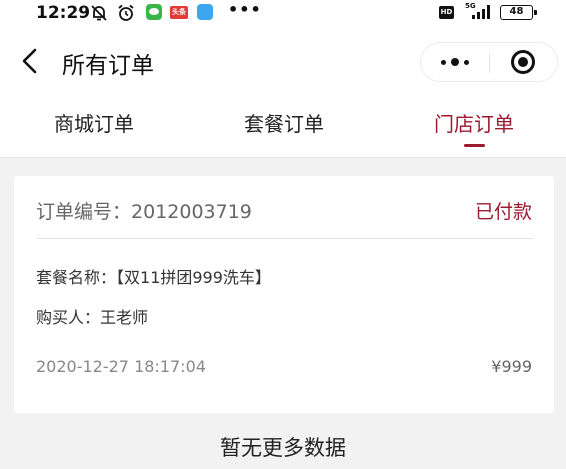 The height and width of the screenshot is (469, 566). What do you see at coordinates (285, 238) in the screenshot?
I see `card-divider` at bounding box center [285, 238].